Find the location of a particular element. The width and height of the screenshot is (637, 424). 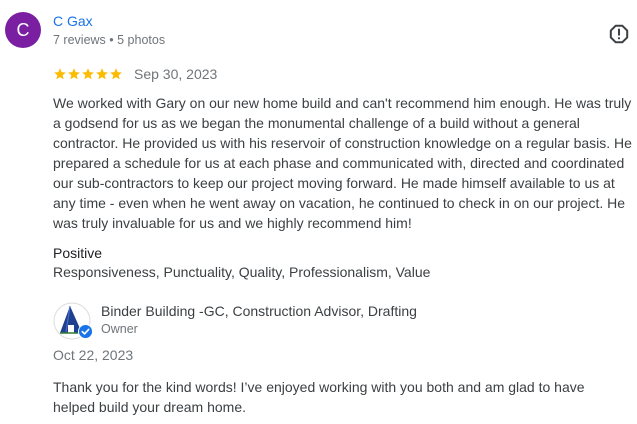

positive-heading: Positive is located at coordinates (78, 253).